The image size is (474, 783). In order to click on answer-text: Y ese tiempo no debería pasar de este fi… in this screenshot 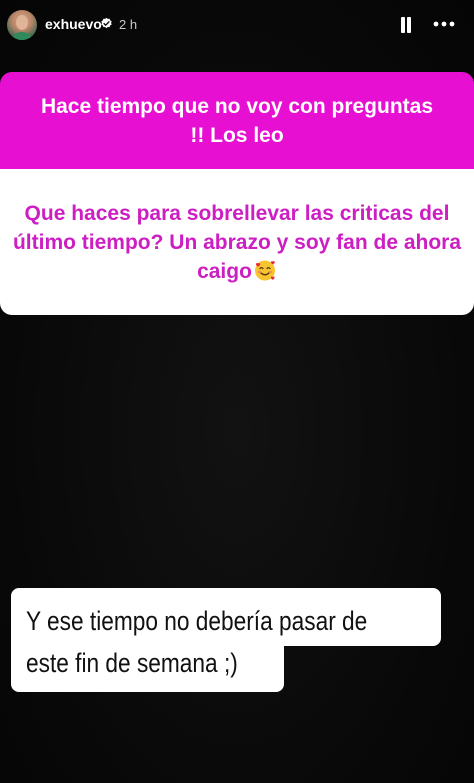, I will do `click(202, 642)`.